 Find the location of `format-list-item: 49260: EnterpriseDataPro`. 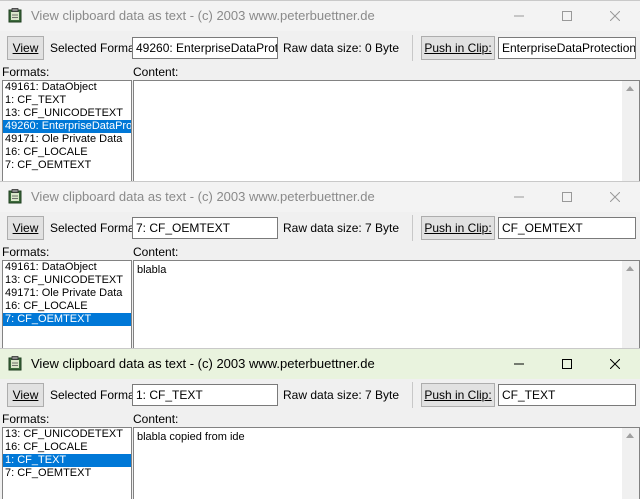

format-list-item: 49260: EnterpriseDataPro is located at coordinates (67, 126).